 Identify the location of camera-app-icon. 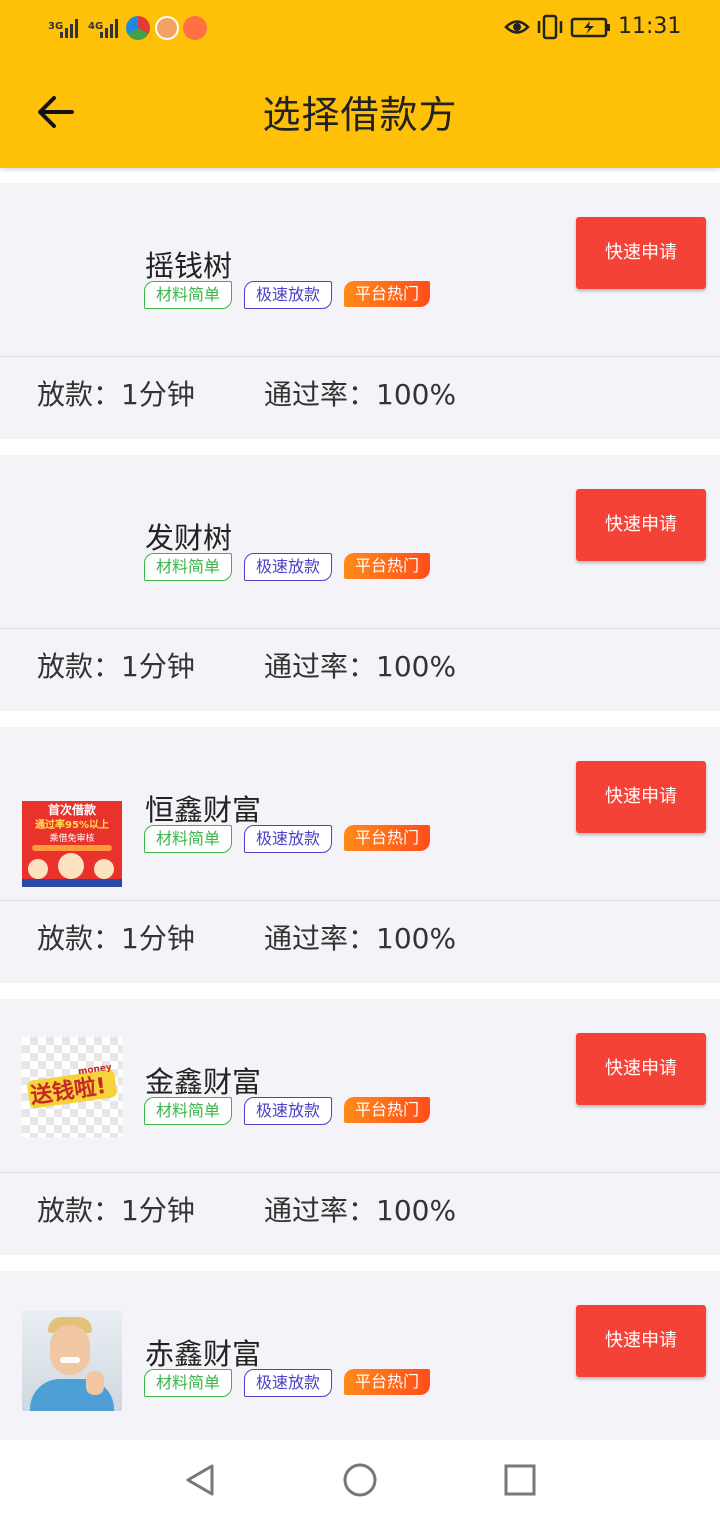
(167, 28).